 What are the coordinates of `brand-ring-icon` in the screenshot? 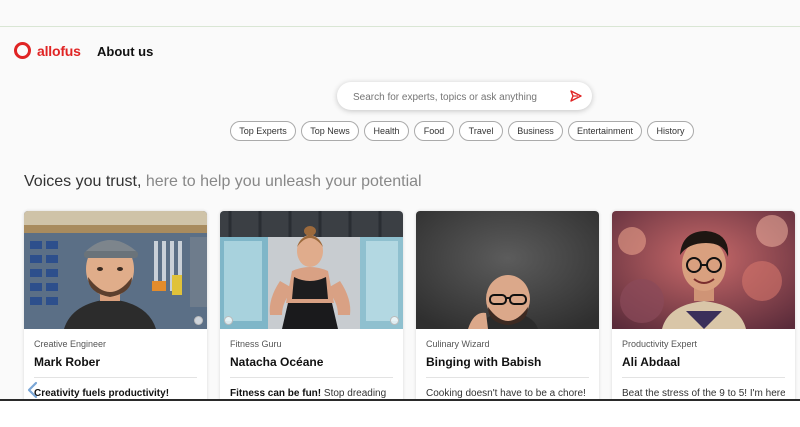 It's located at (22, 50).